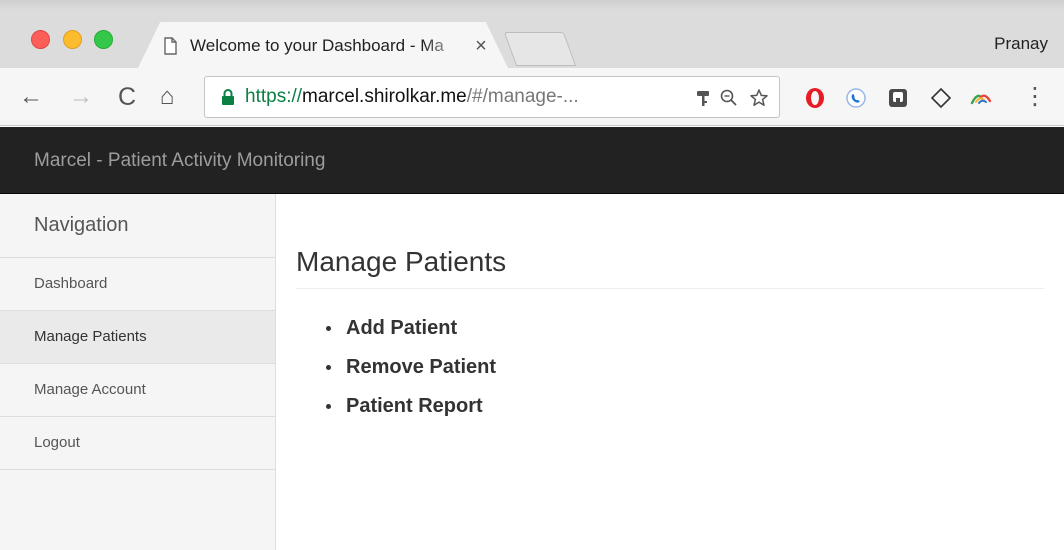 The height and width of the screenshot is (550, 1064). I want to click on app-navbar: Marcel - Patient Activity Monitoring, so click(532, 160).